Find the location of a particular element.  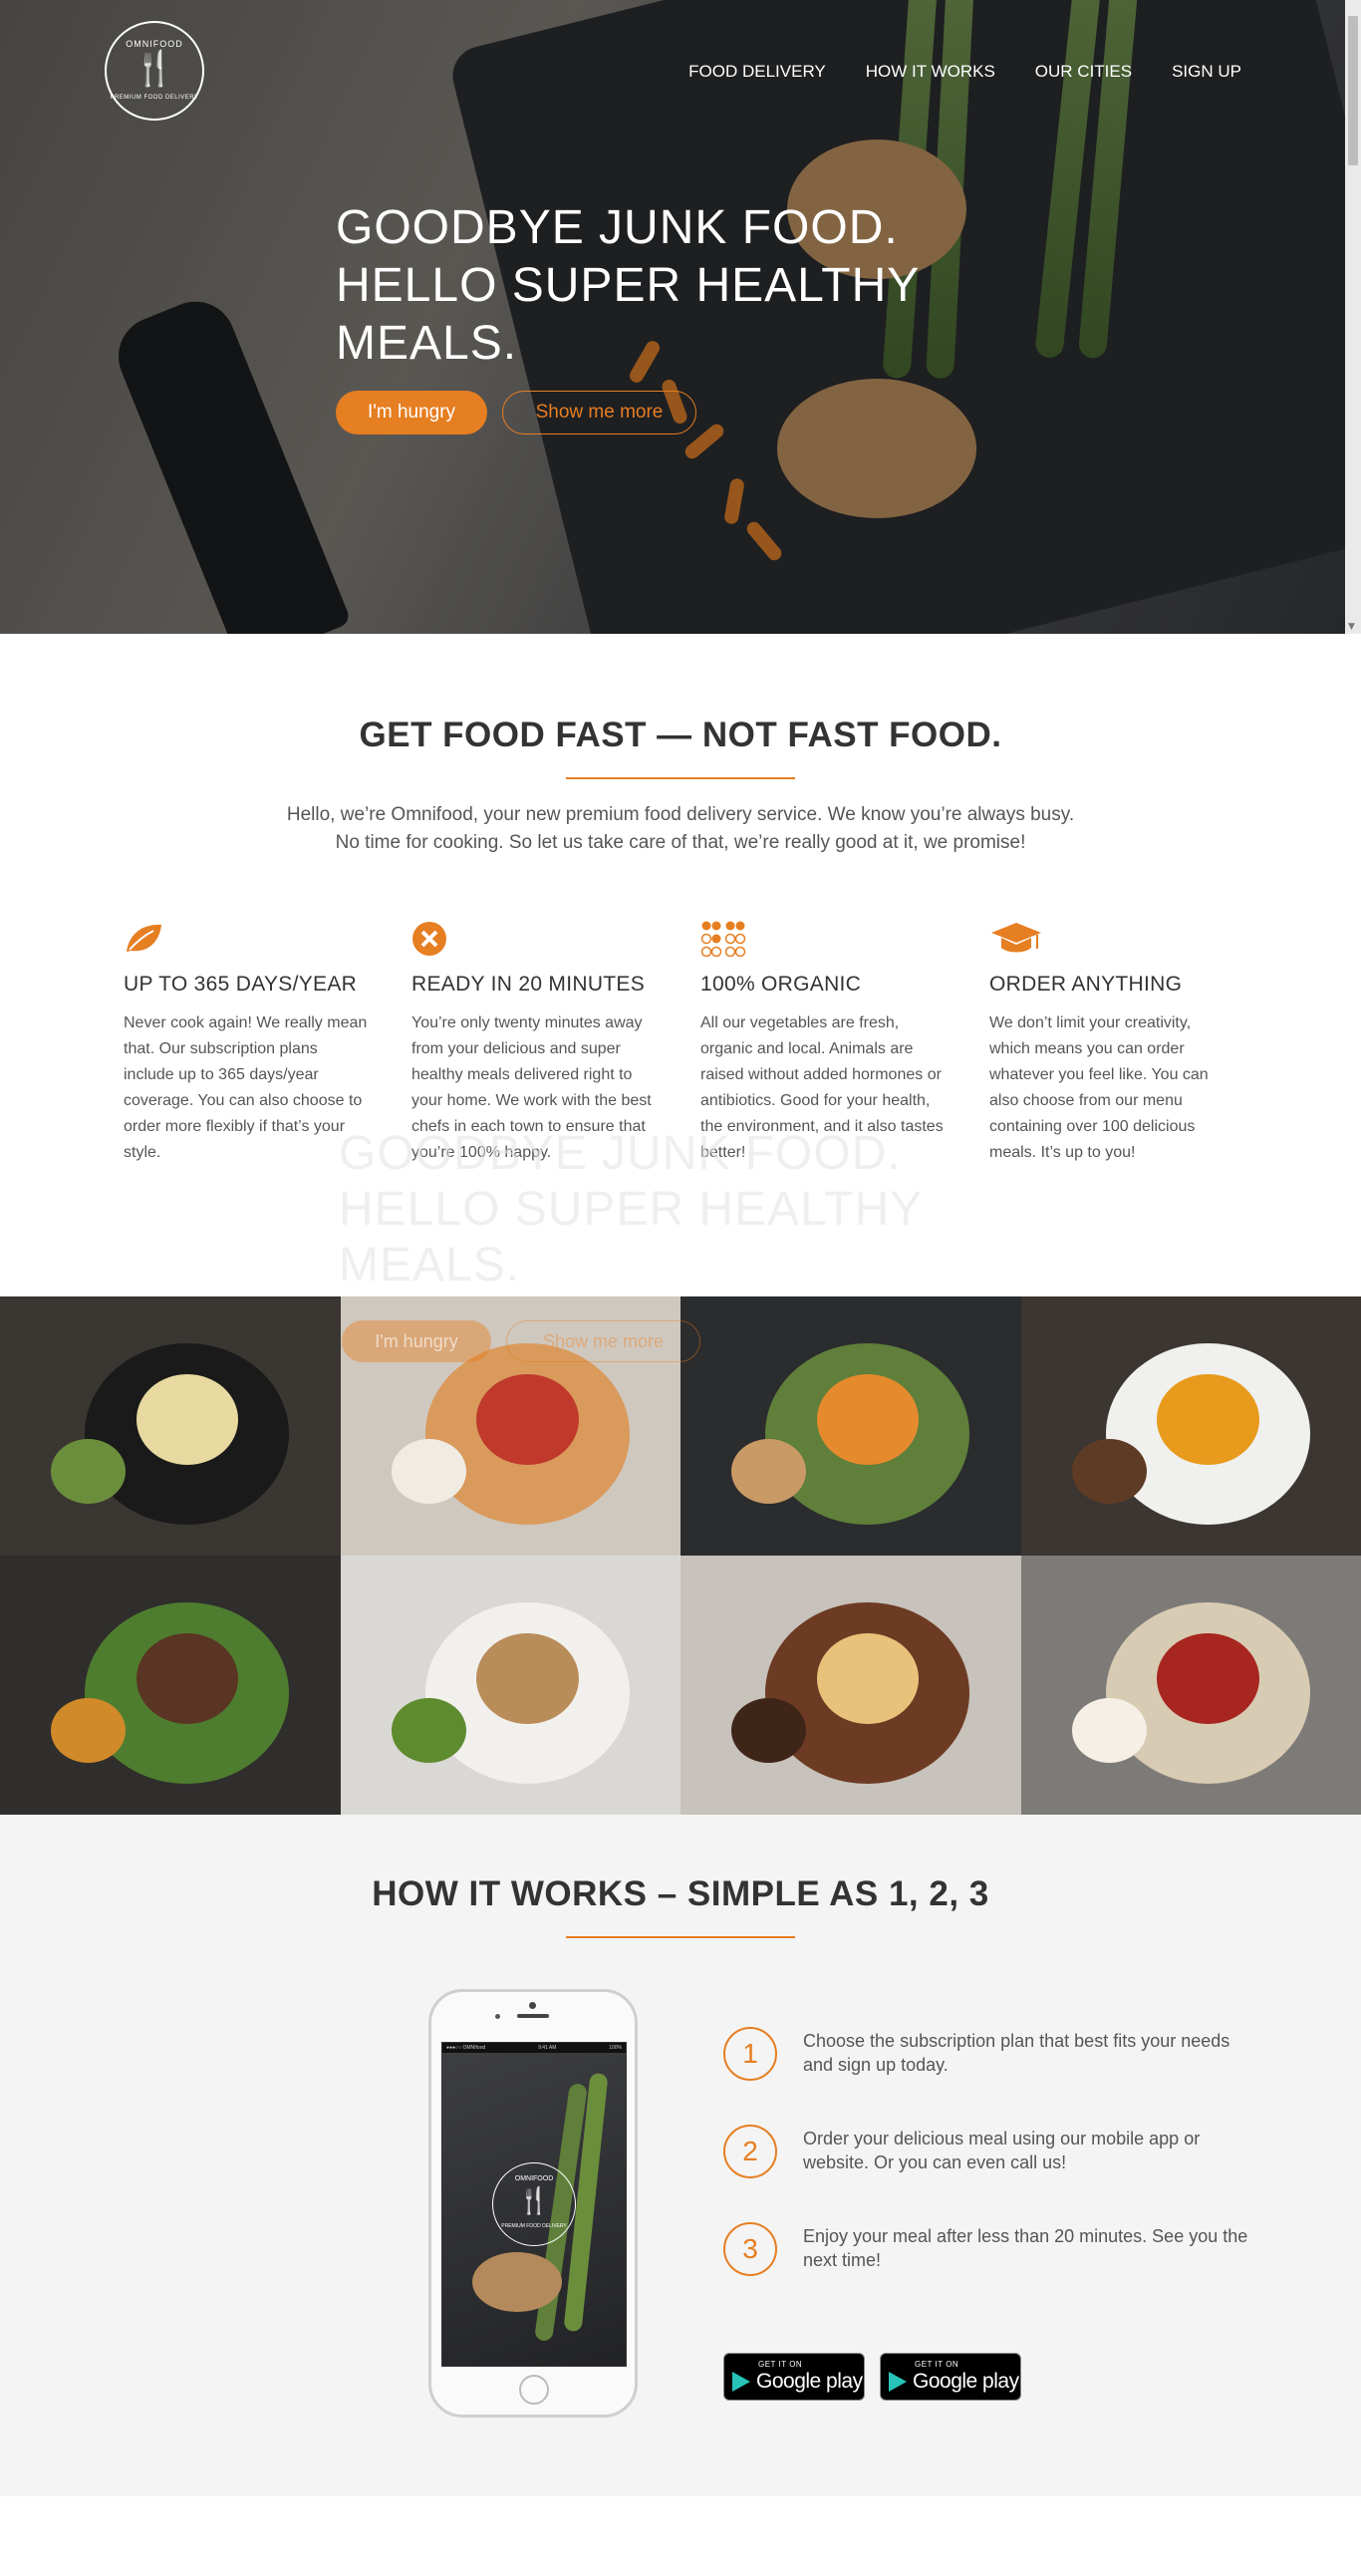

phone-home-button is located at coordinates (534, 2390).